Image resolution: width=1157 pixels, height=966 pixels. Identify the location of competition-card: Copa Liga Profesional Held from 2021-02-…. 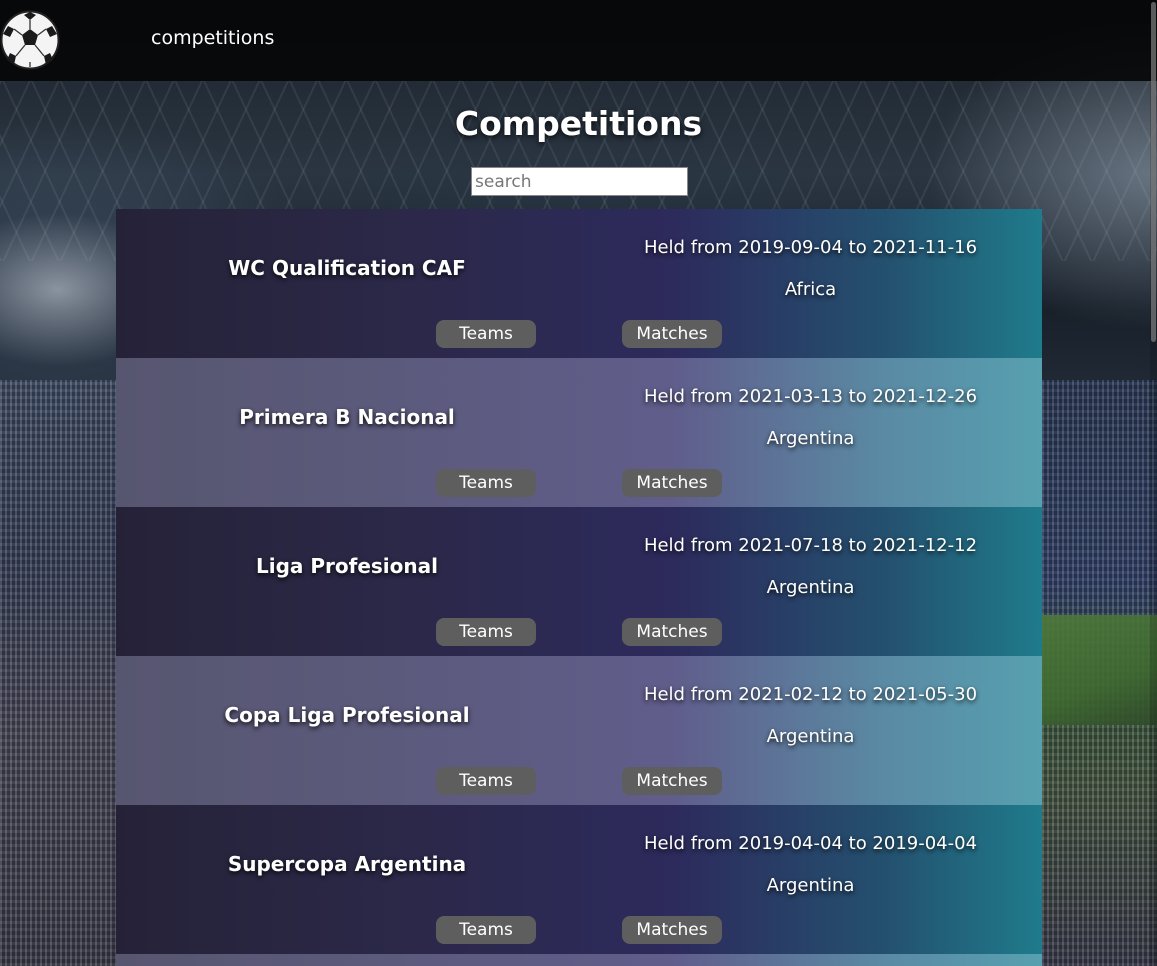
(579, 730).